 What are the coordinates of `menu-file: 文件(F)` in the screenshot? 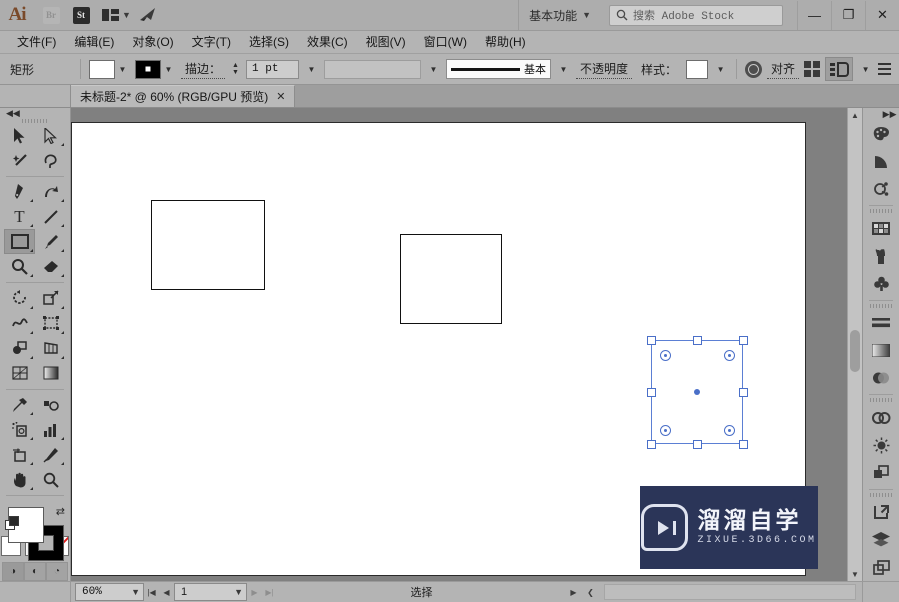 It's located at (36, 42).